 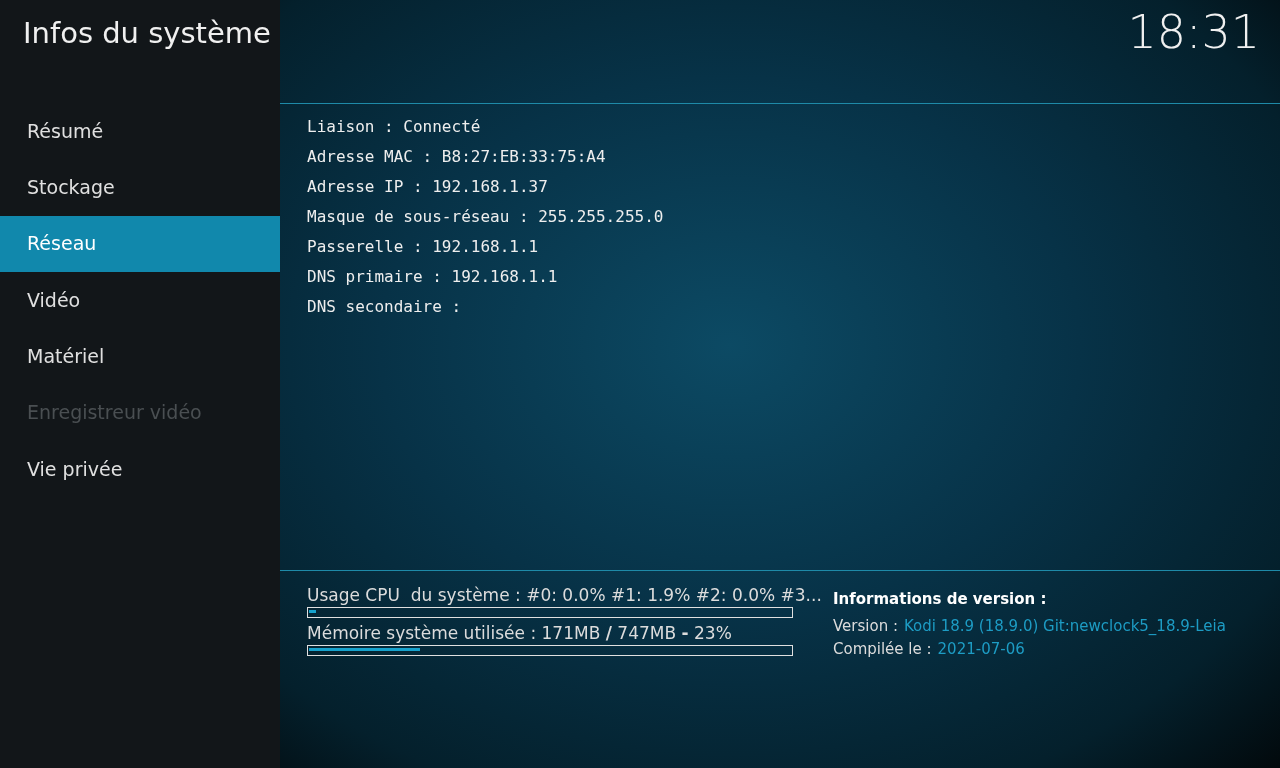 What do you see at coordinates (140, 356) in the screenshot?
I see `sidebar-item: Matériel` at bounding box center [140, 356].